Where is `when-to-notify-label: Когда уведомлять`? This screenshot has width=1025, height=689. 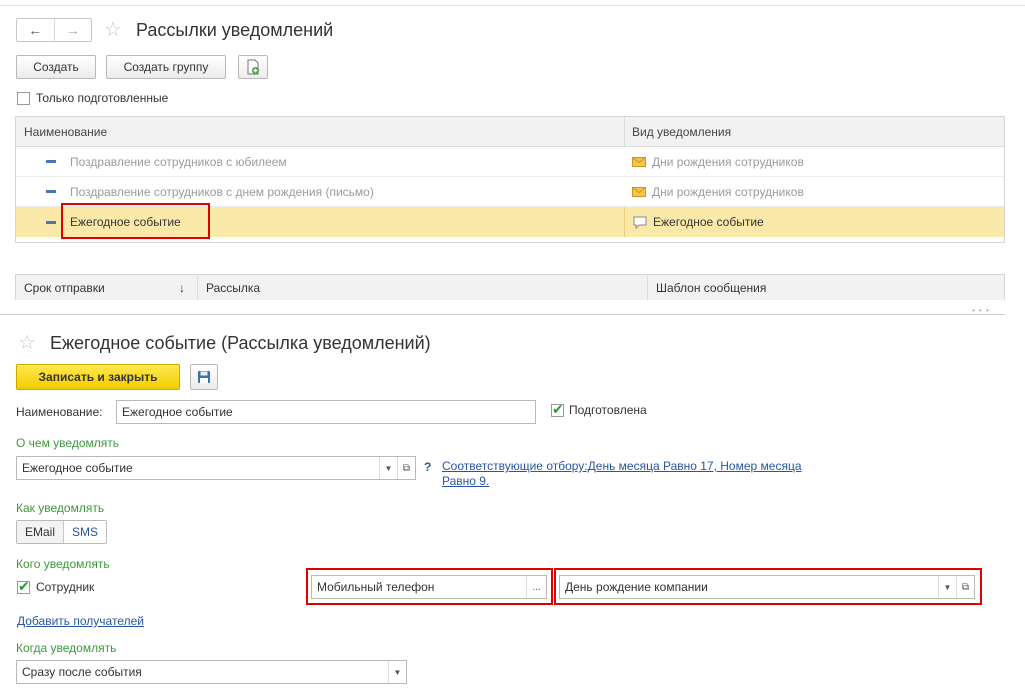
when-to-notify-label: Когда уведомлять is located at coordinates (66, 648).